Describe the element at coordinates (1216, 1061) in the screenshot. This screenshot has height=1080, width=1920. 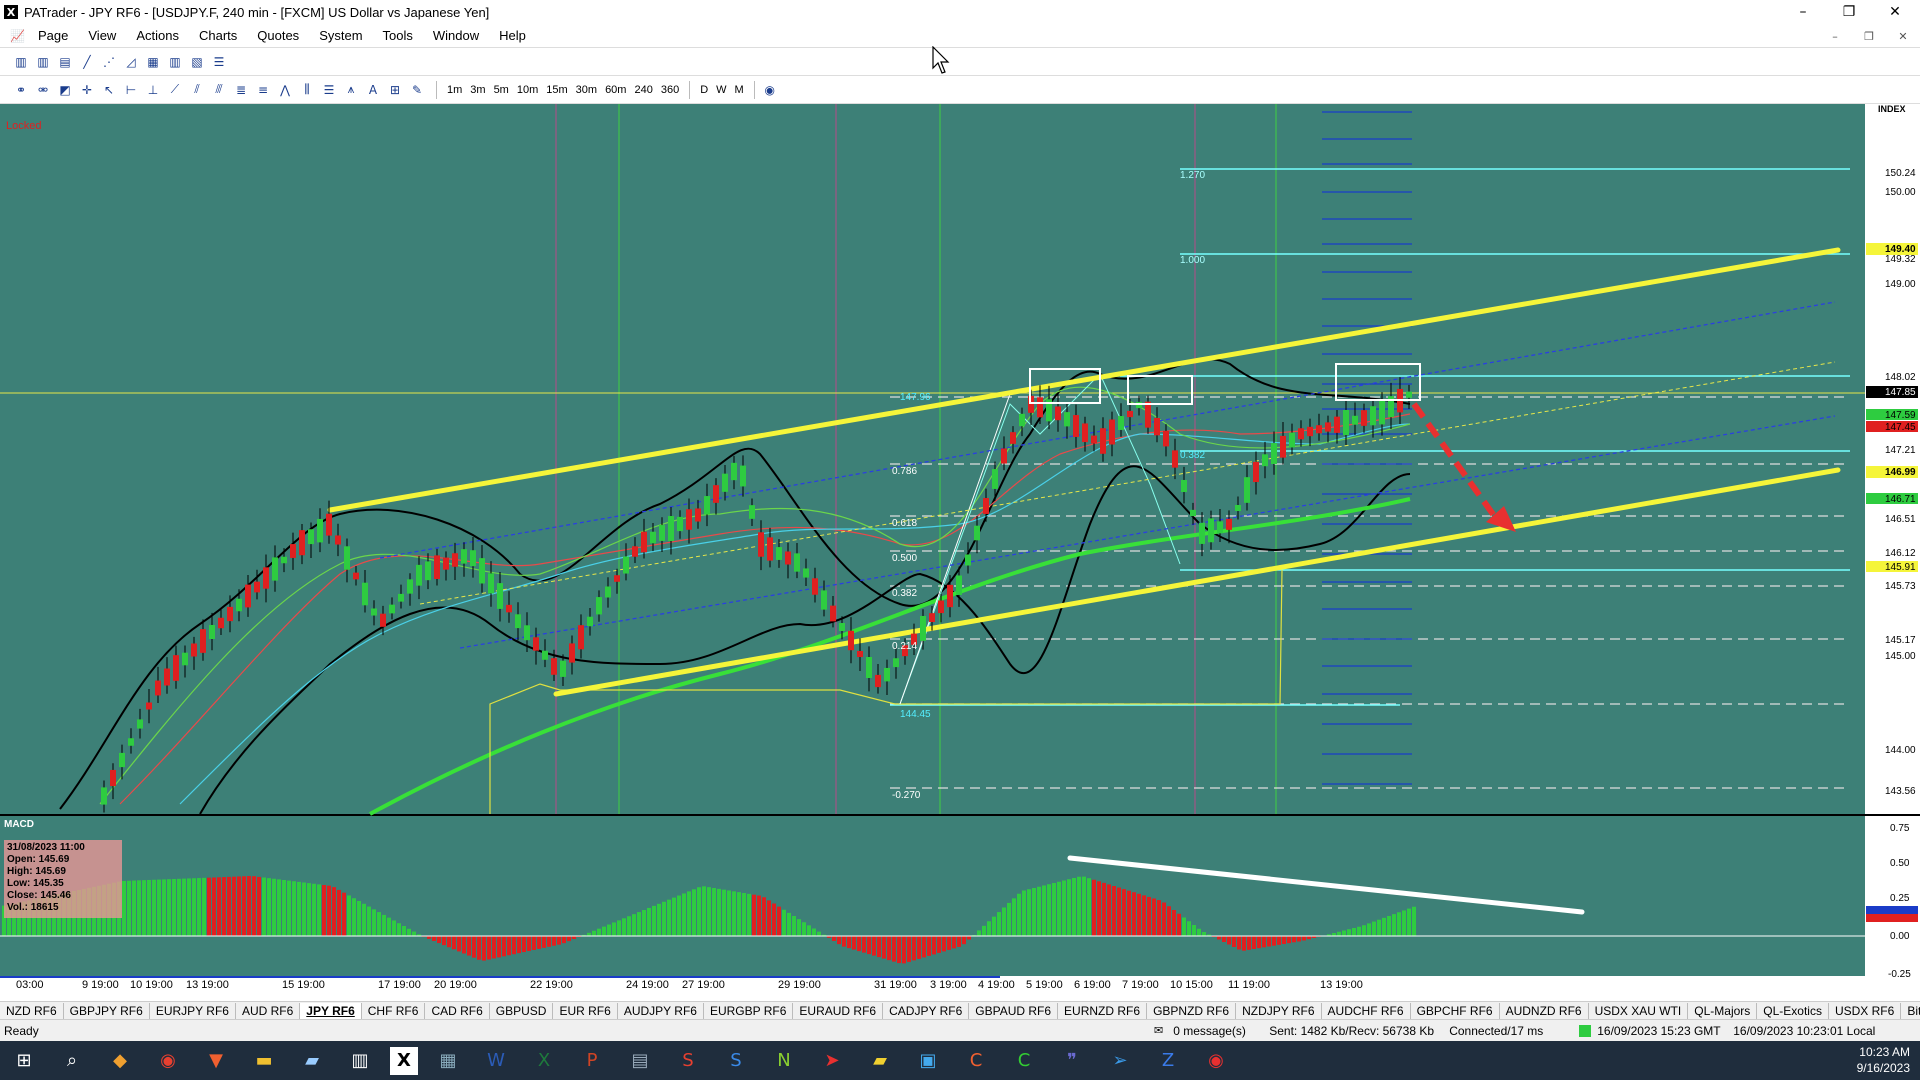
I see `app-icon-red-circle: ◉` at that location.